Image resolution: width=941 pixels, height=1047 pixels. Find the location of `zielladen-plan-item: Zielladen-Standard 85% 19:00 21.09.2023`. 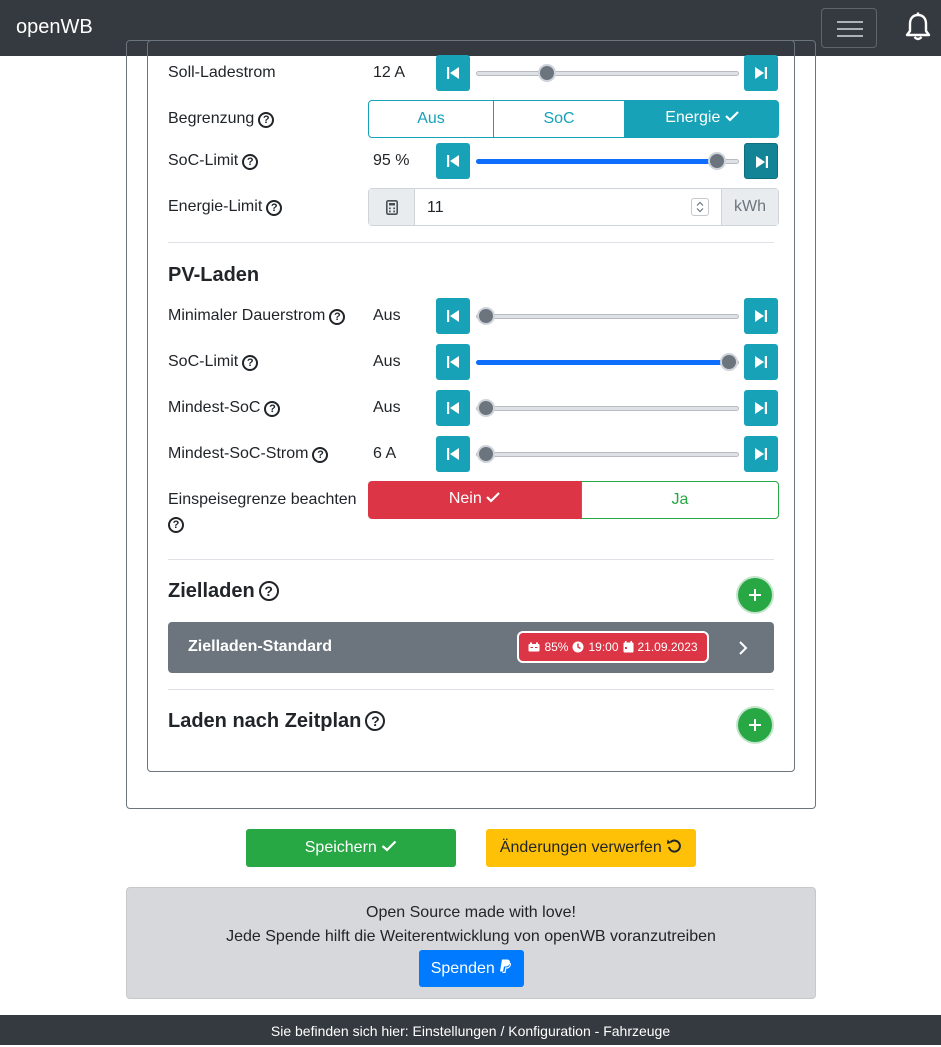

zielladen-plan-item: Zielladen-Standard 85% 19:00 21.09.2023 is located at coordinates (471, 647).